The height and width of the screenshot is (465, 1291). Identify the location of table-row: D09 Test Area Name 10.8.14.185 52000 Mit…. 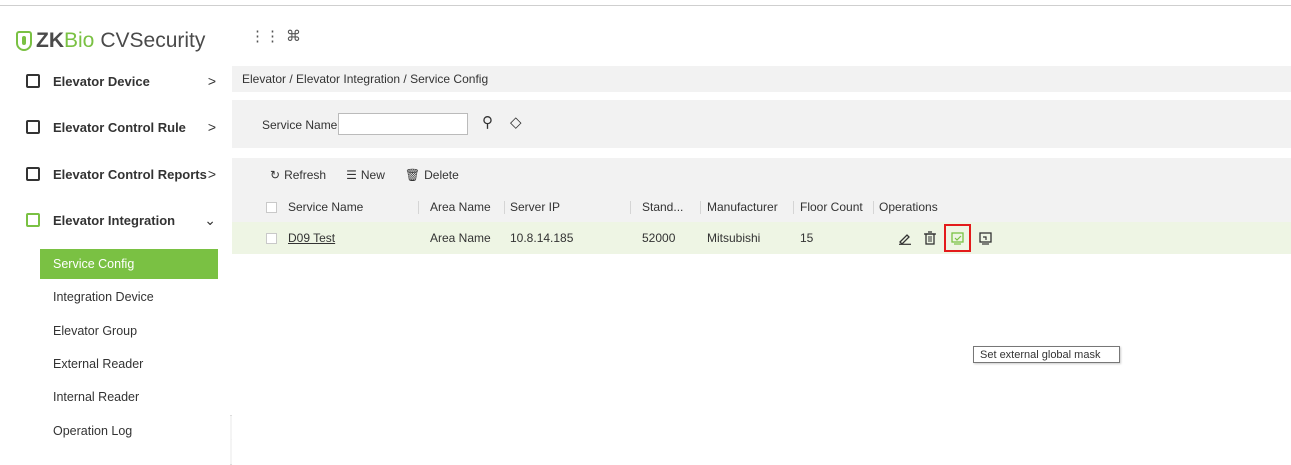
(761, 238).